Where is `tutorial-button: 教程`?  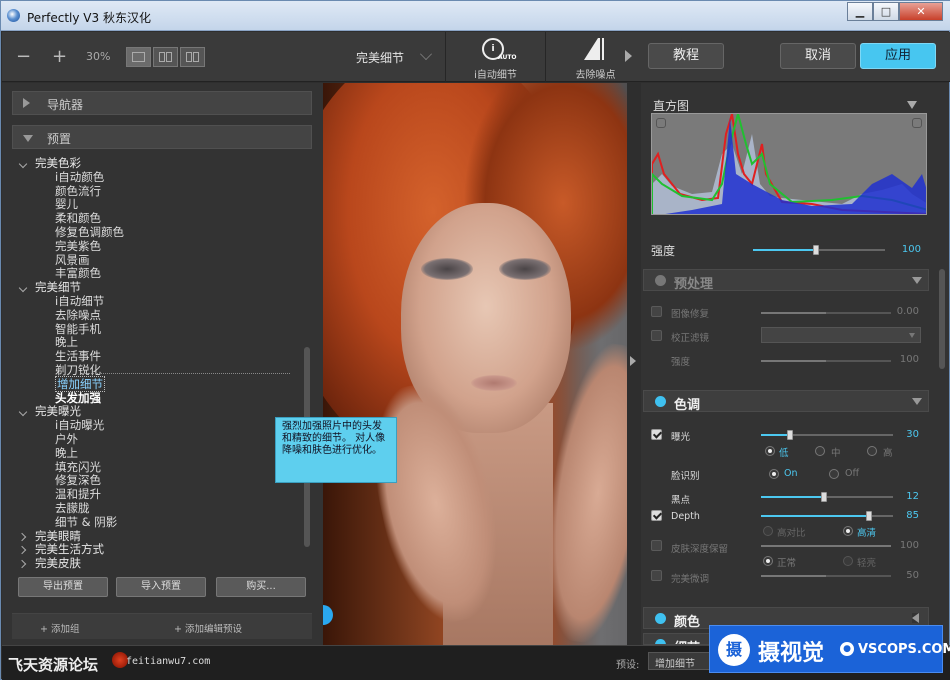
tutorial-button: 教程 is located at coordinates (686, 56).